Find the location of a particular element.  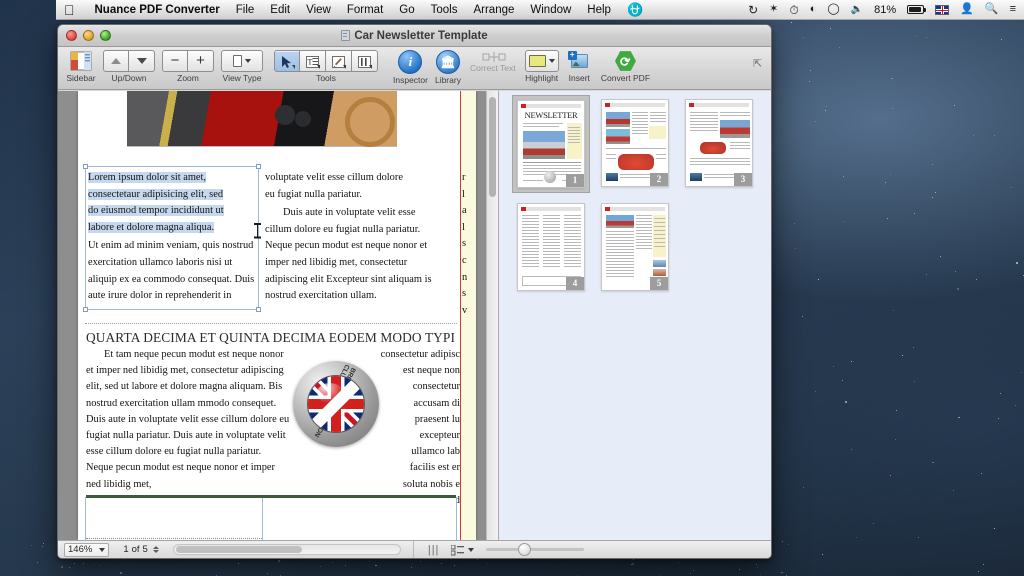

correct-text-toolbar-button: Correct Text is located at coordinates (493, 61).